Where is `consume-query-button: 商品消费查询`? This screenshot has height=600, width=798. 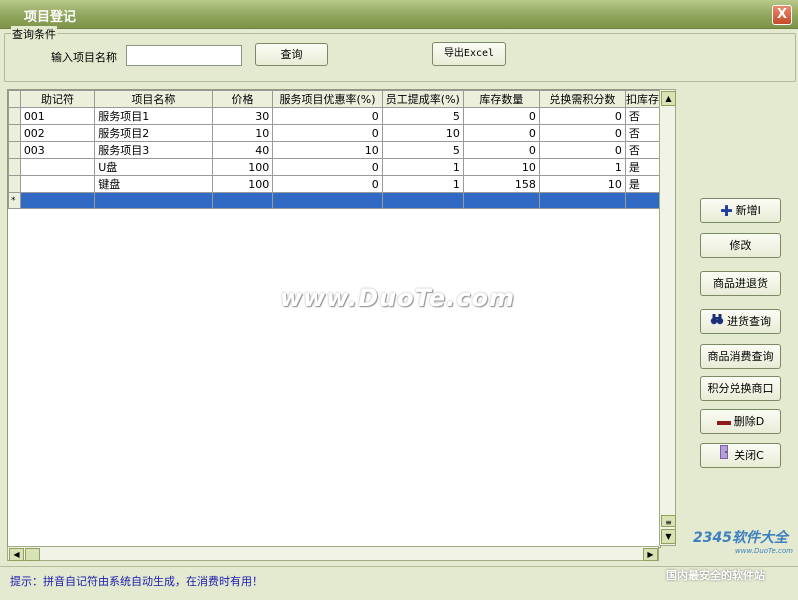 consume-query-button: 商品消费查询 is located at coordinates (740, 356).